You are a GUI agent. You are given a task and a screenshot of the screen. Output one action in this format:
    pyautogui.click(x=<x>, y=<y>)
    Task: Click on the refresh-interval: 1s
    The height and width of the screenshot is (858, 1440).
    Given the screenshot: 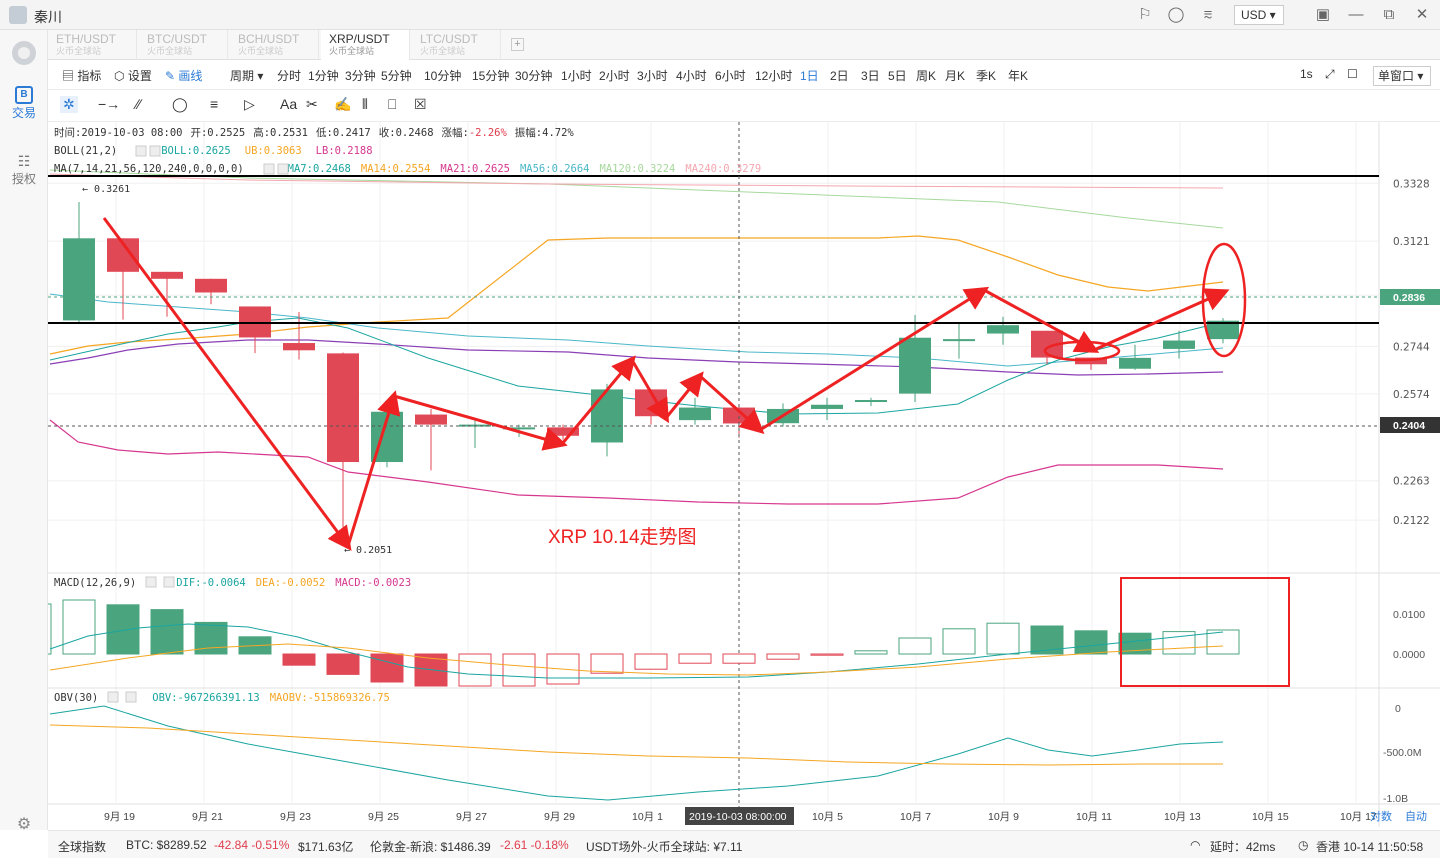 What is the action you would take?
    pyautogui.click(x=1306, y=74)
    